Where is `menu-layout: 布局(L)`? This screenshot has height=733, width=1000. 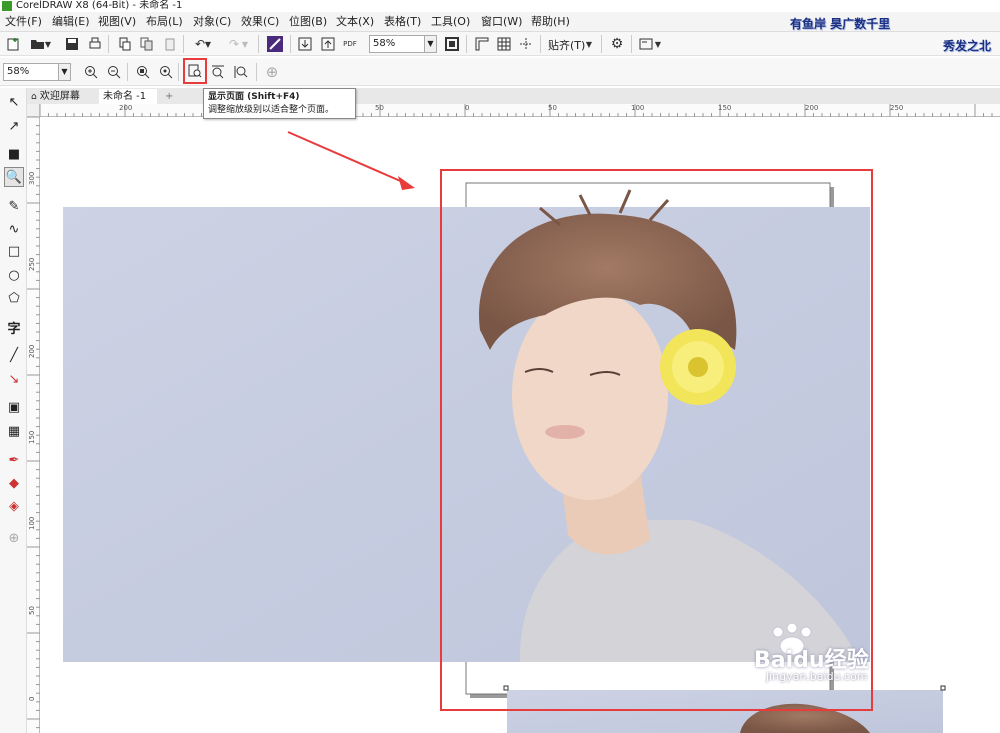 menu-layout: 布局(L) is located at coordinates (164, 22).